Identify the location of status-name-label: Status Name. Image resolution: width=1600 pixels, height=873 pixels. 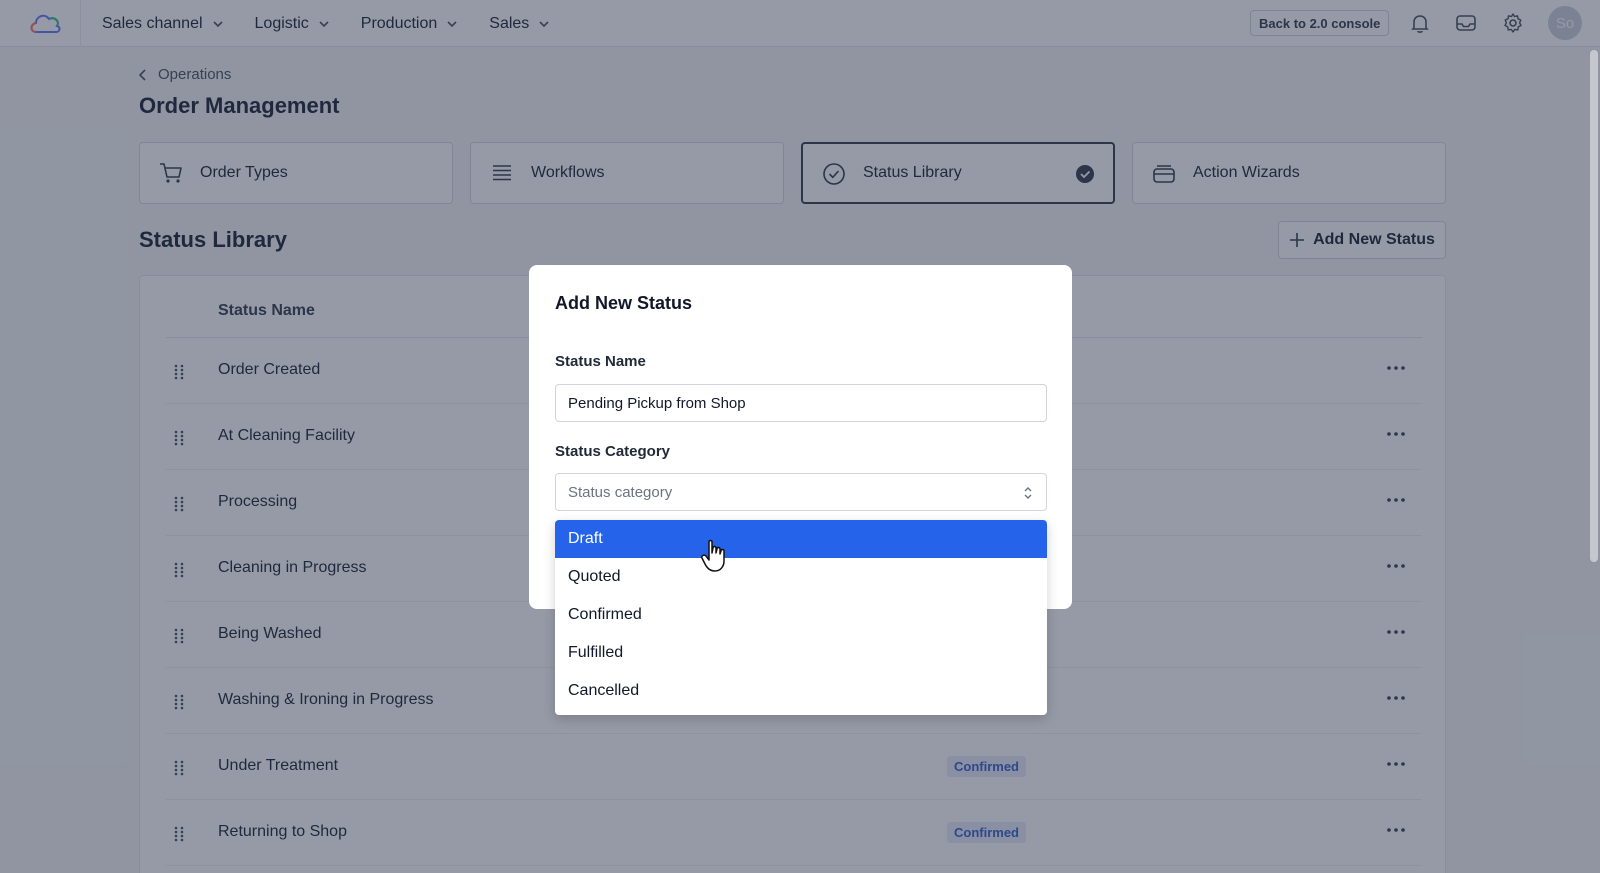
(600, 361).